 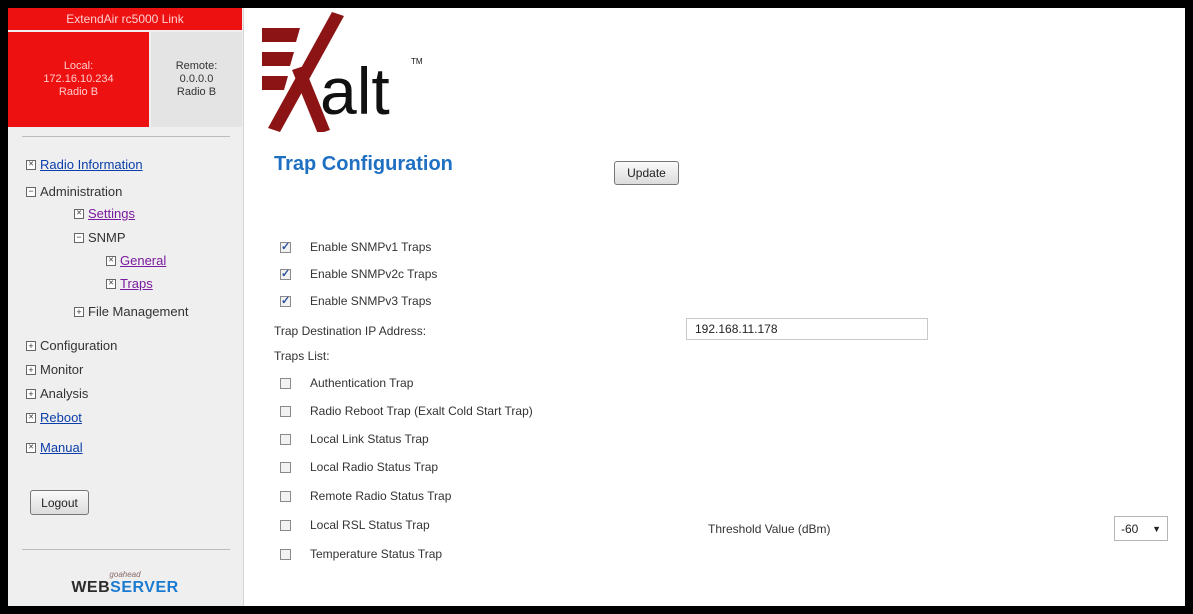 I want to click on trap-row-local-link: Local Link Status Trap, so click(x=354, y=439).